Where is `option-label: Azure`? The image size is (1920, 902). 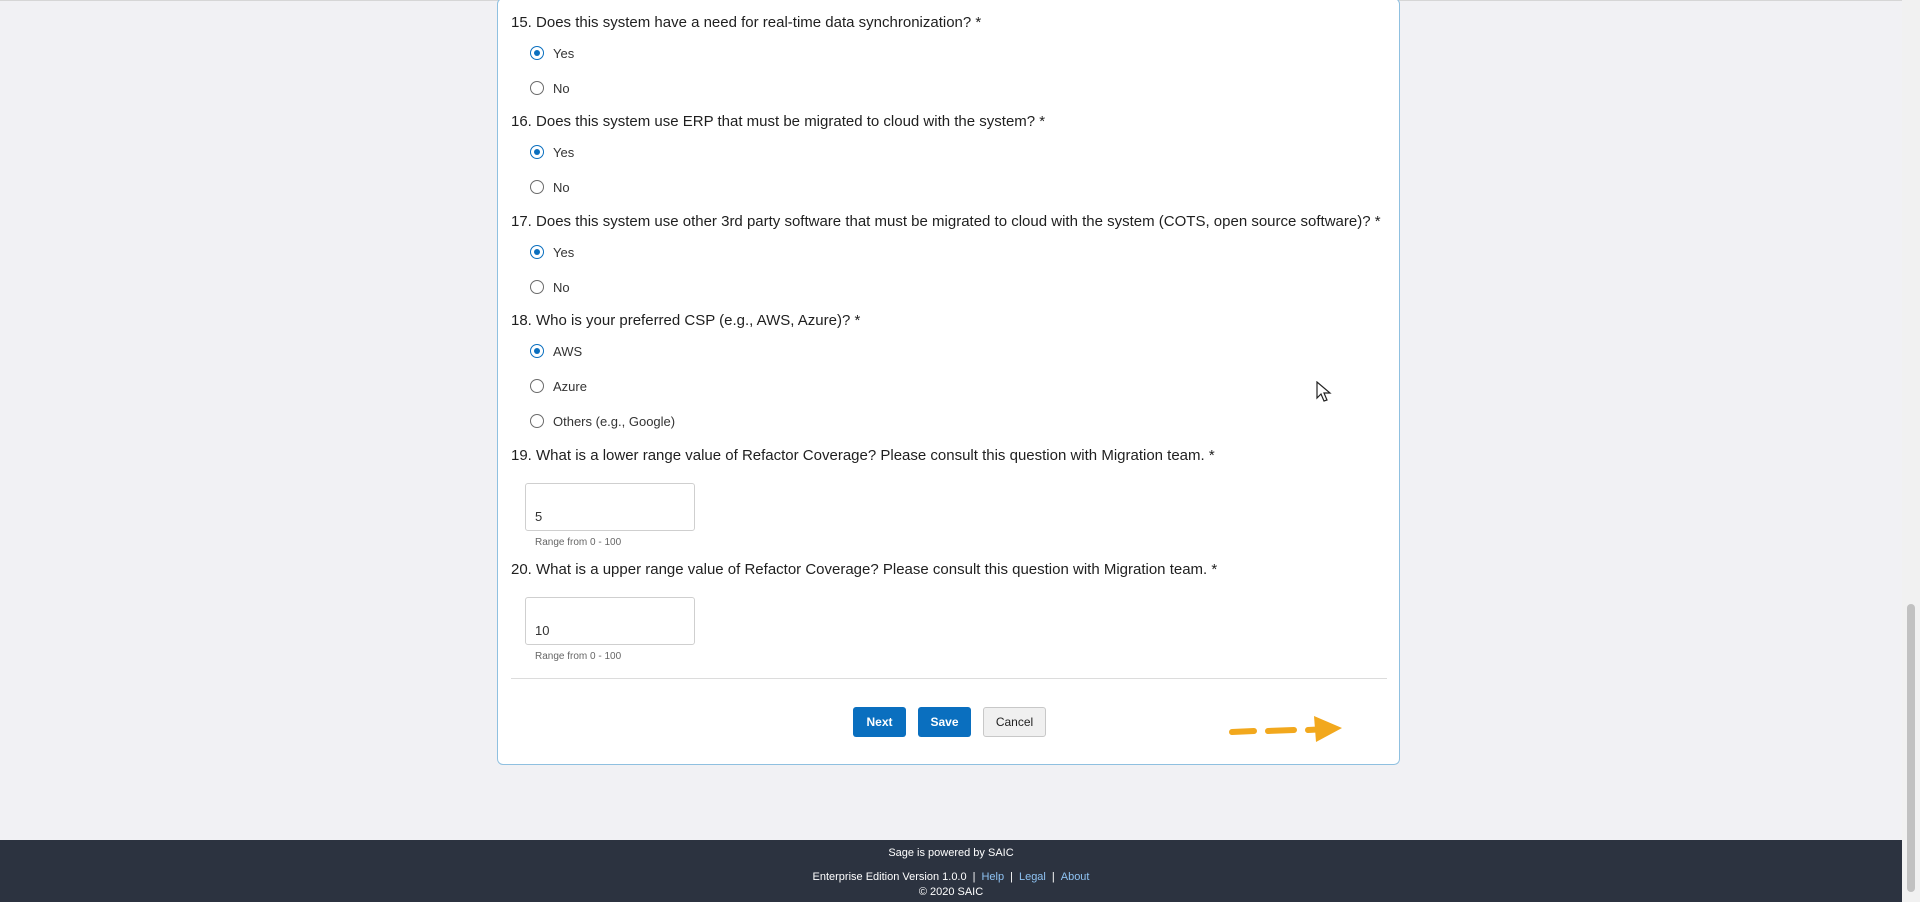
option-label: Azure is located at coordinates (570, 386).